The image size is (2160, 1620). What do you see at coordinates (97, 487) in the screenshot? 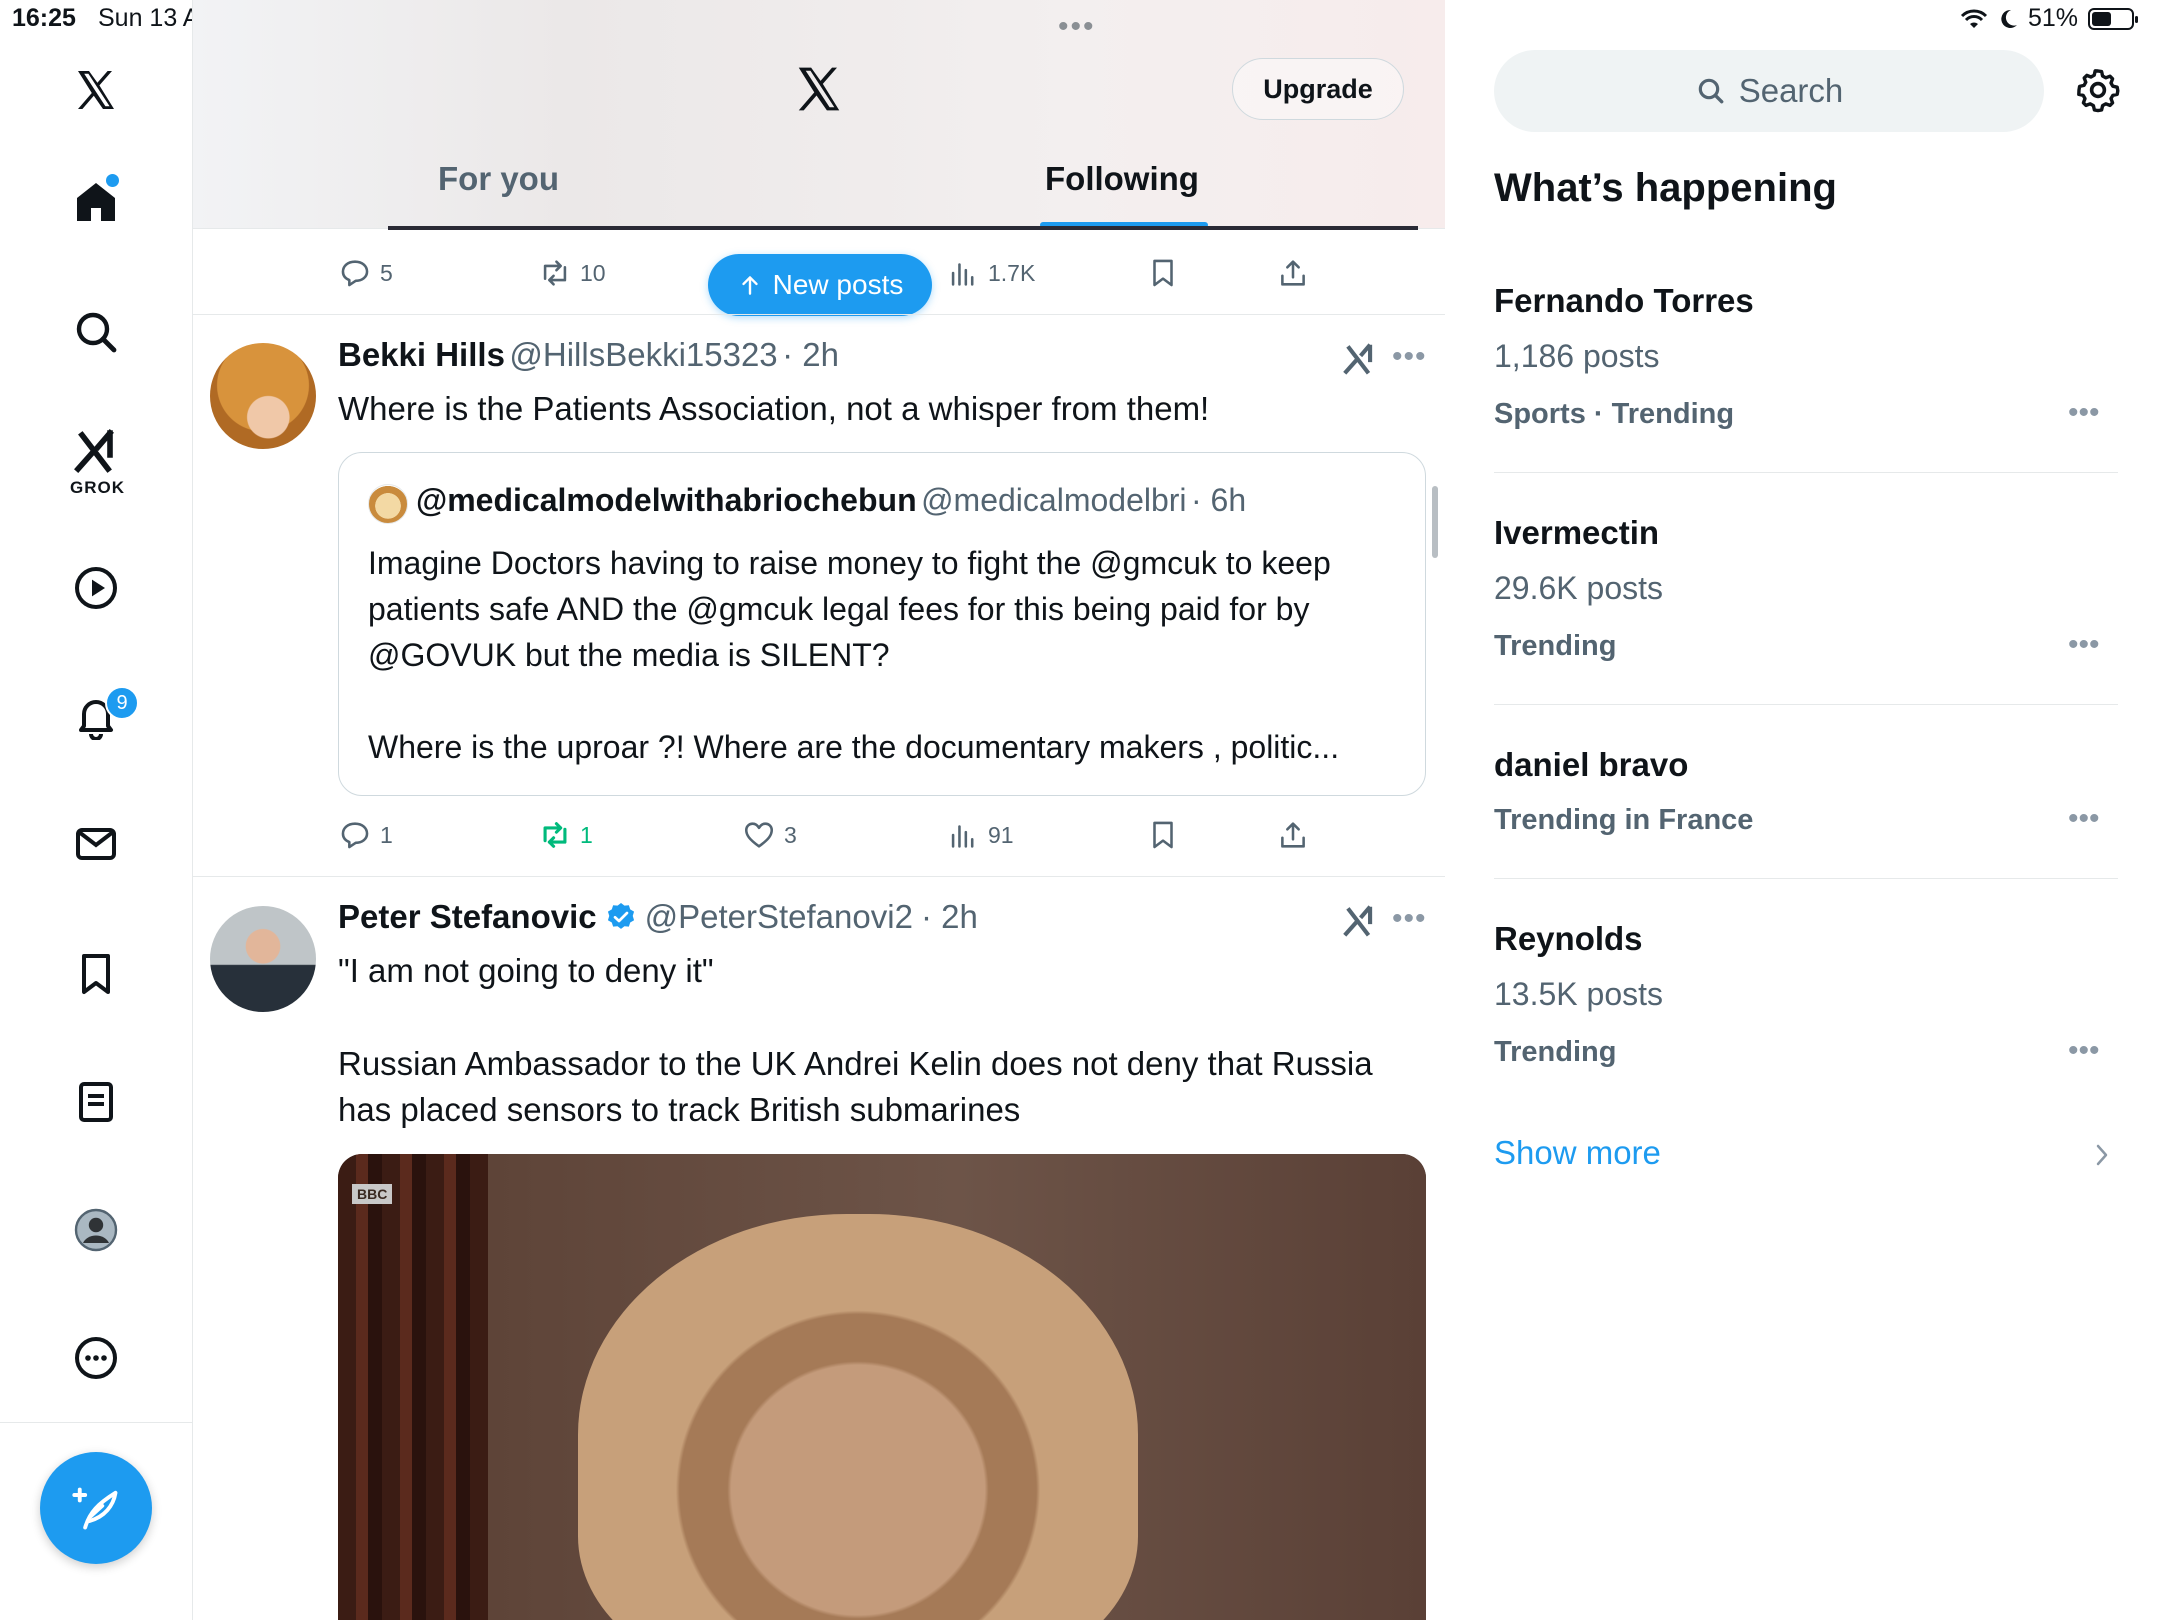
I see `grok-label: GROK` at bounding box center [97, 487].